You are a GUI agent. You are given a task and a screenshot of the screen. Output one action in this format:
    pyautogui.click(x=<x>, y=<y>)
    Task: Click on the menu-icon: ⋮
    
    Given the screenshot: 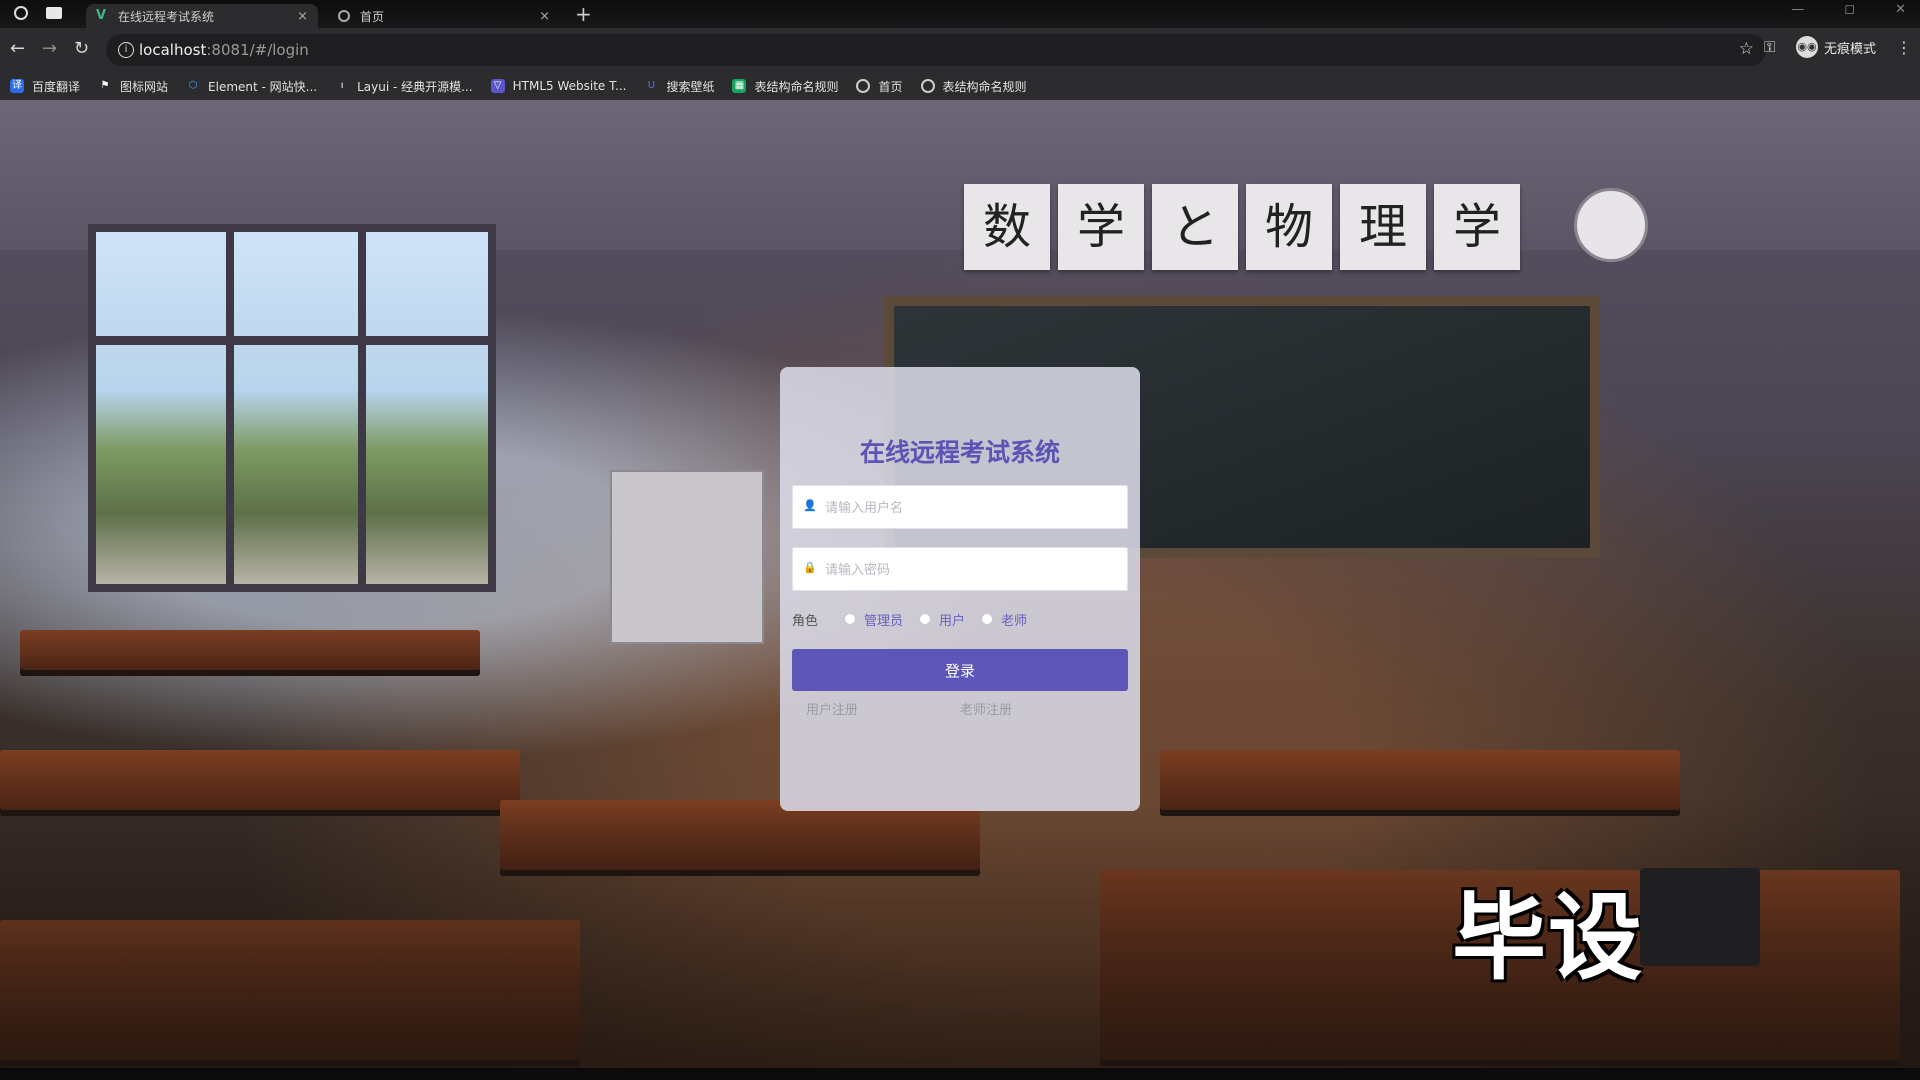 What is the action you would take?
    pyautogui.click(x=1904, y=47)
    